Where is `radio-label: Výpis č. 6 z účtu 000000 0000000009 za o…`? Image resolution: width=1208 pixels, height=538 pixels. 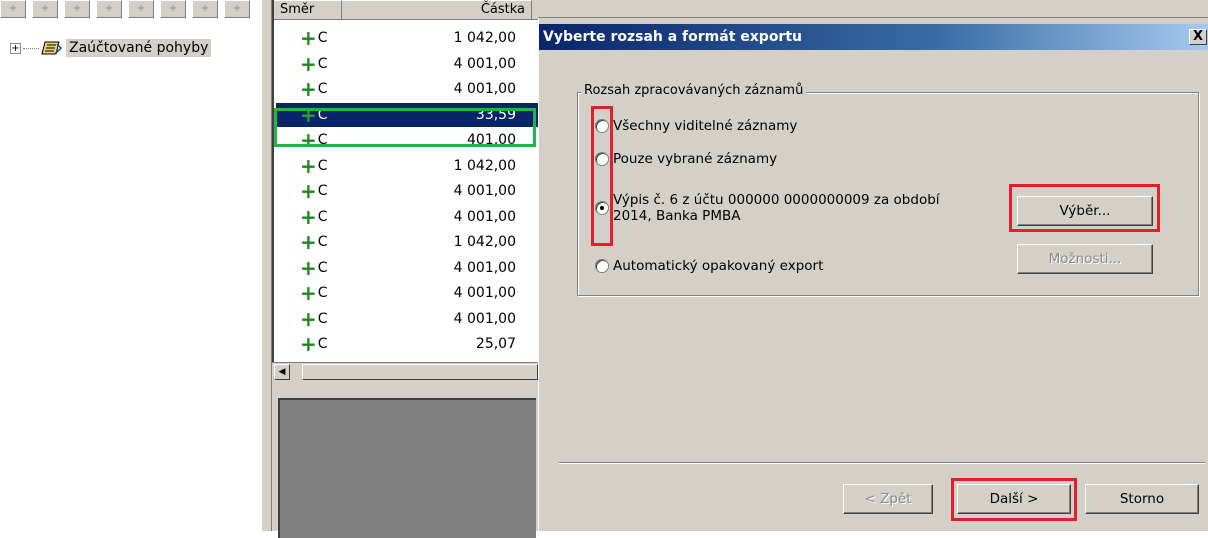
radio-label: Výpis č. 6 z účtu 000000 0000000009 za o… is located at coordinates (776, 208).